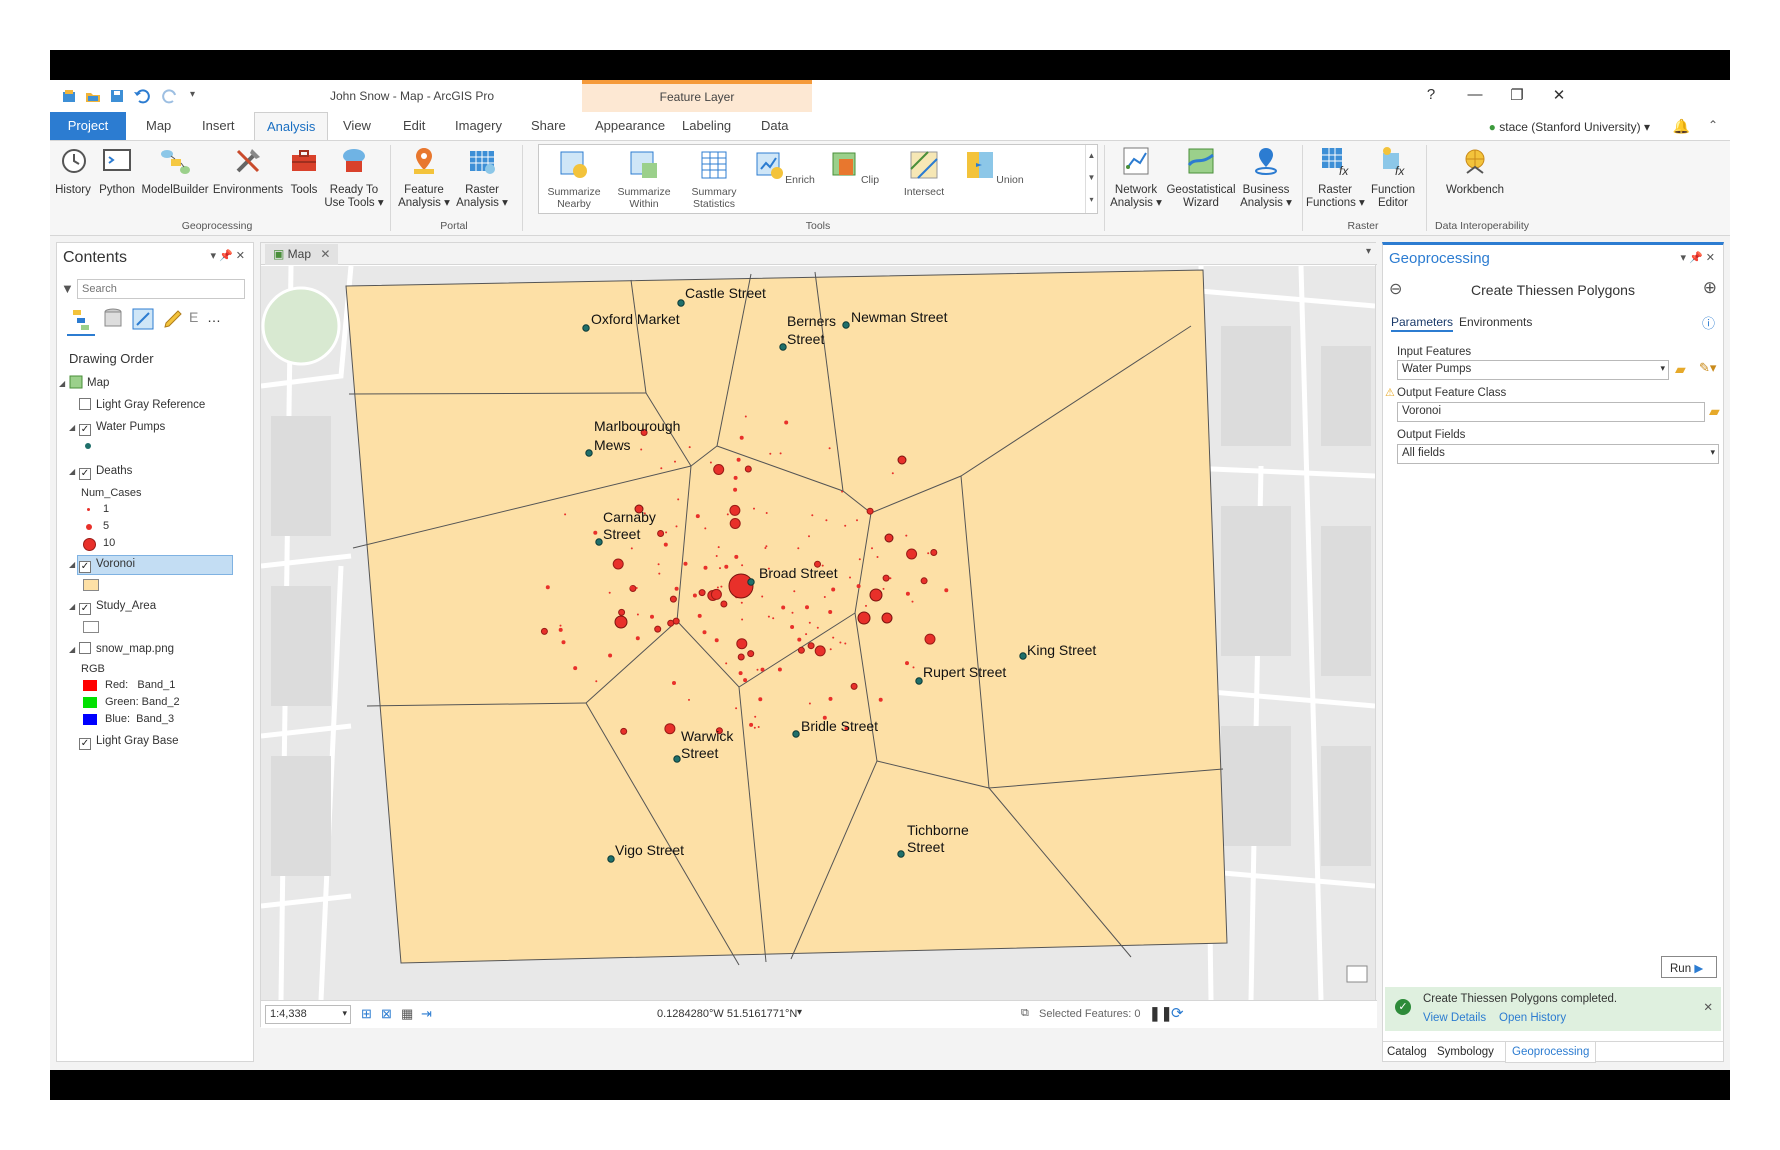  I want to click on contents-search-input, so click(161, 289).